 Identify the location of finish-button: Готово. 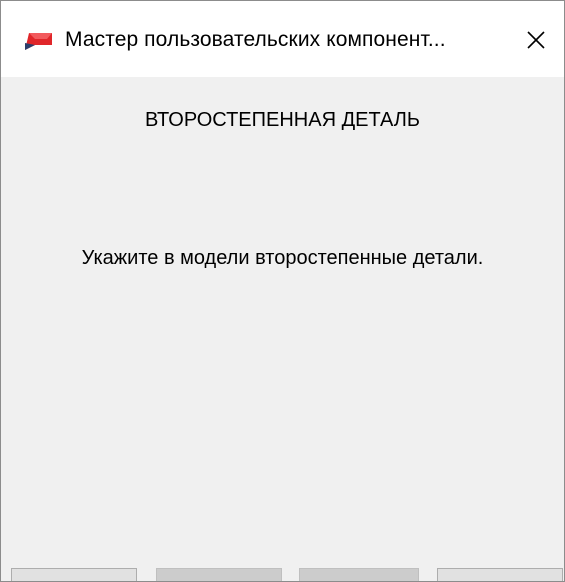
(359, 574).